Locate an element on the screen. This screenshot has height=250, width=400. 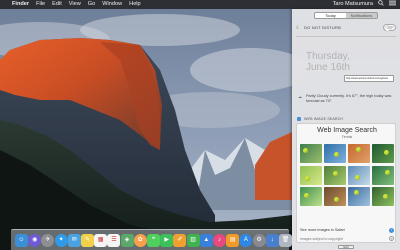
menu-window: Window is located at coordinates (112, 4).